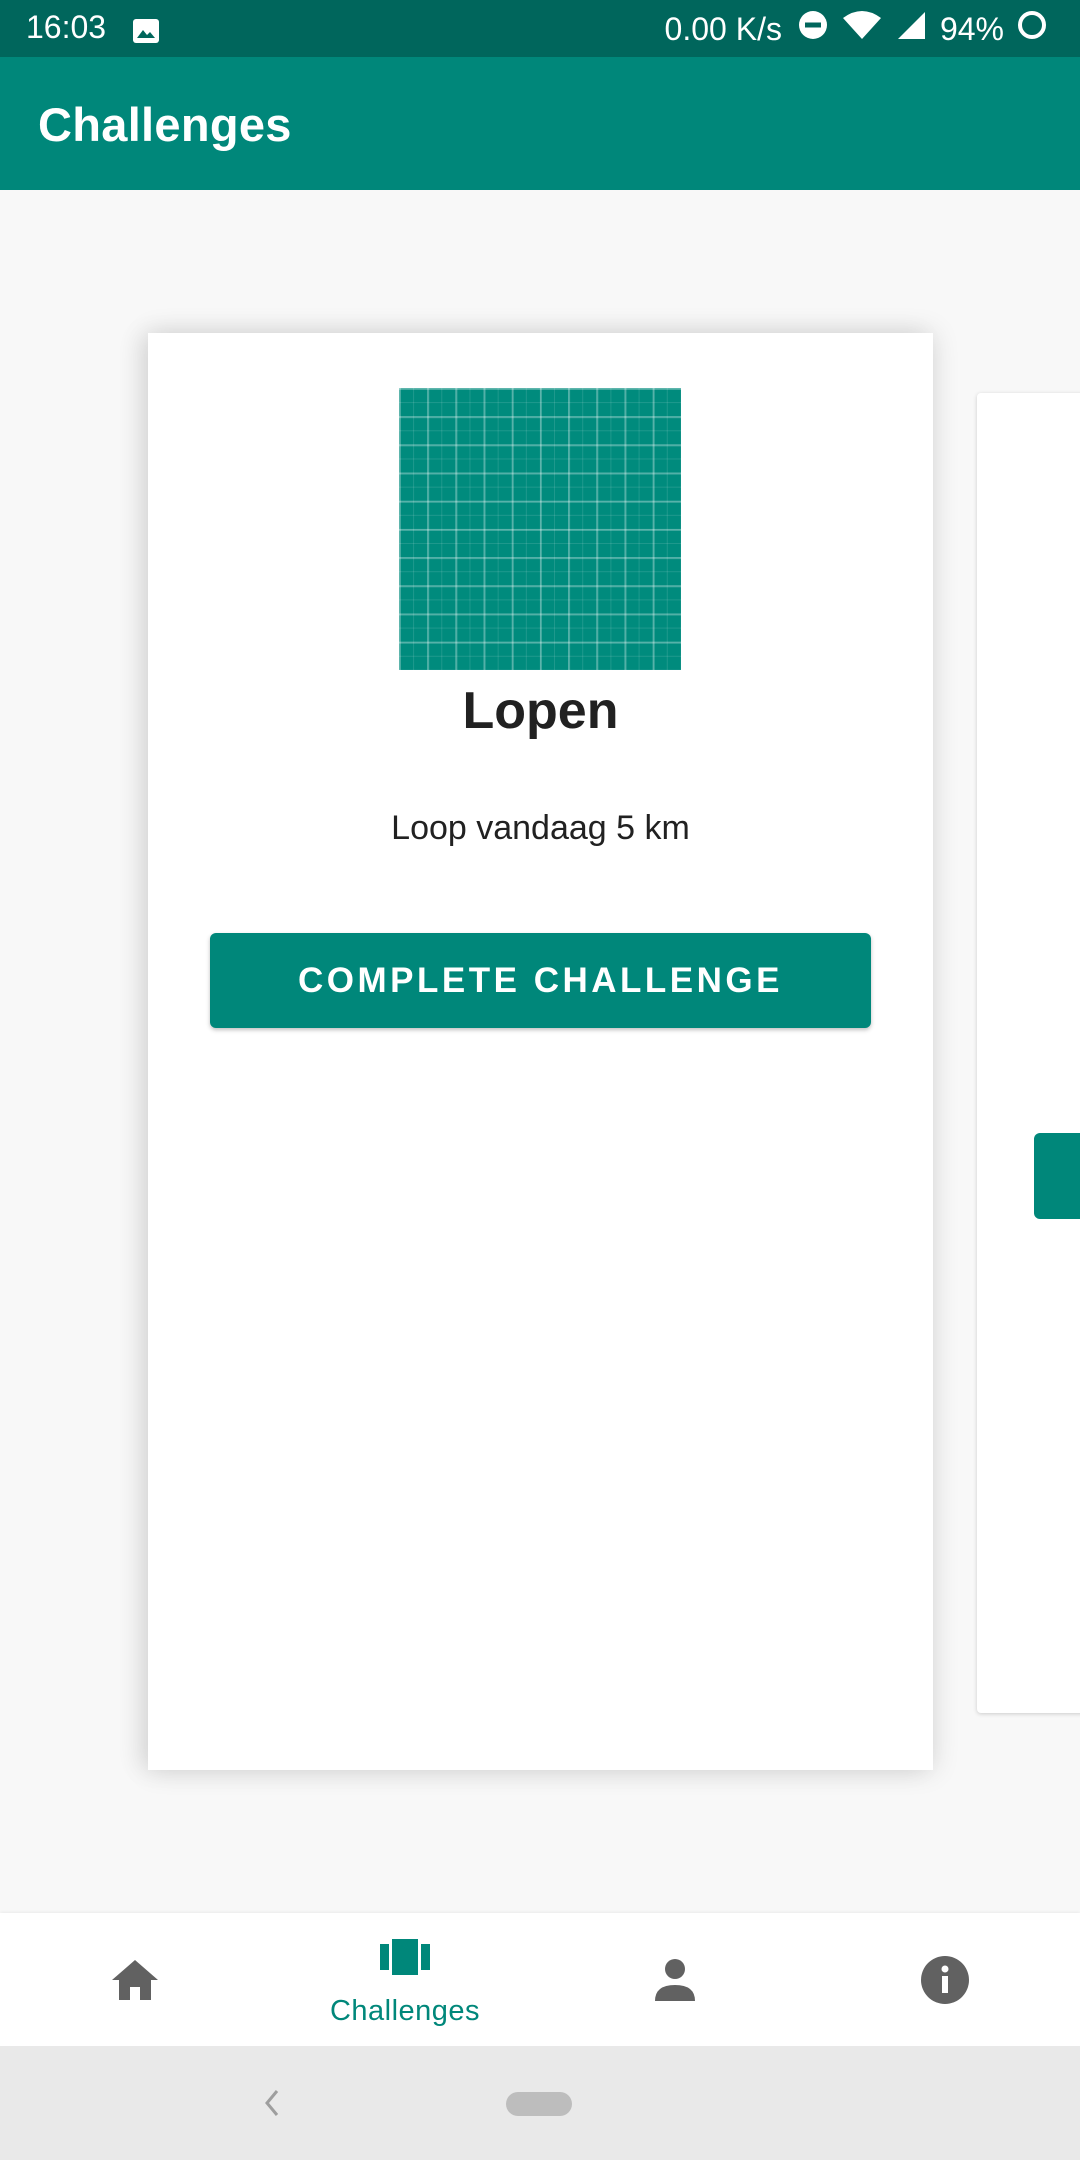 This screenshot has width=1080, height=2160. I want to click on next-challenge-card, so click(1028, 1053).